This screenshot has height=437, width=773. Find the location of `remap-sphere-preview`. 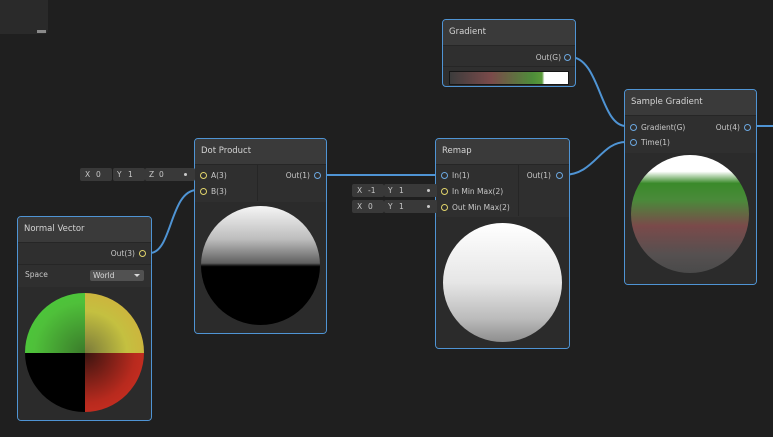

remap-sphere-preview is located at coordinates (502, 282).